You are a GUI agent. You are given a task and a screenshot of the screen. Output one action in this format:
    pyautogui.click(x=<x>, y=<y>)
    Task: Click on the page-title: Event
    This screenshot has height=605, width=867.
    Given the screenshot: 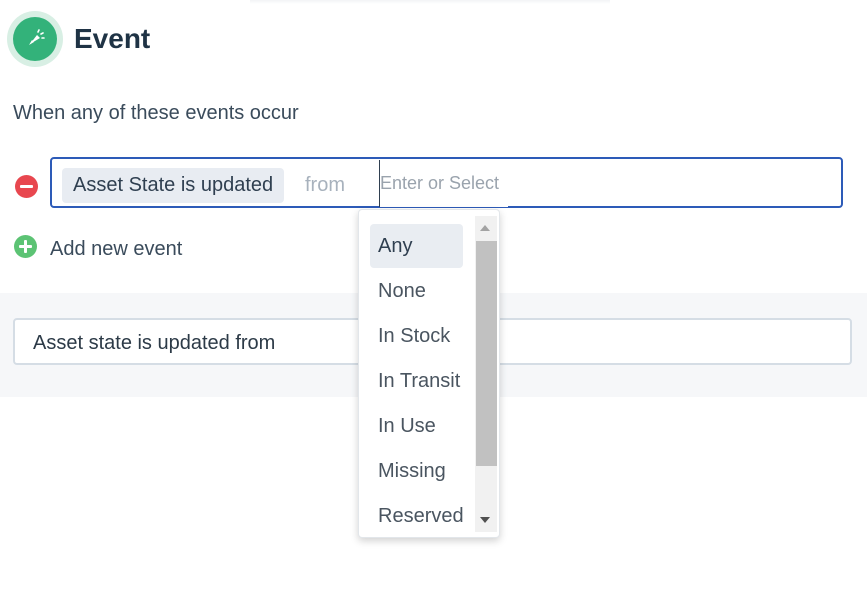 What is the action you would take?
    pyautogui.click(x=112, y=38)
    